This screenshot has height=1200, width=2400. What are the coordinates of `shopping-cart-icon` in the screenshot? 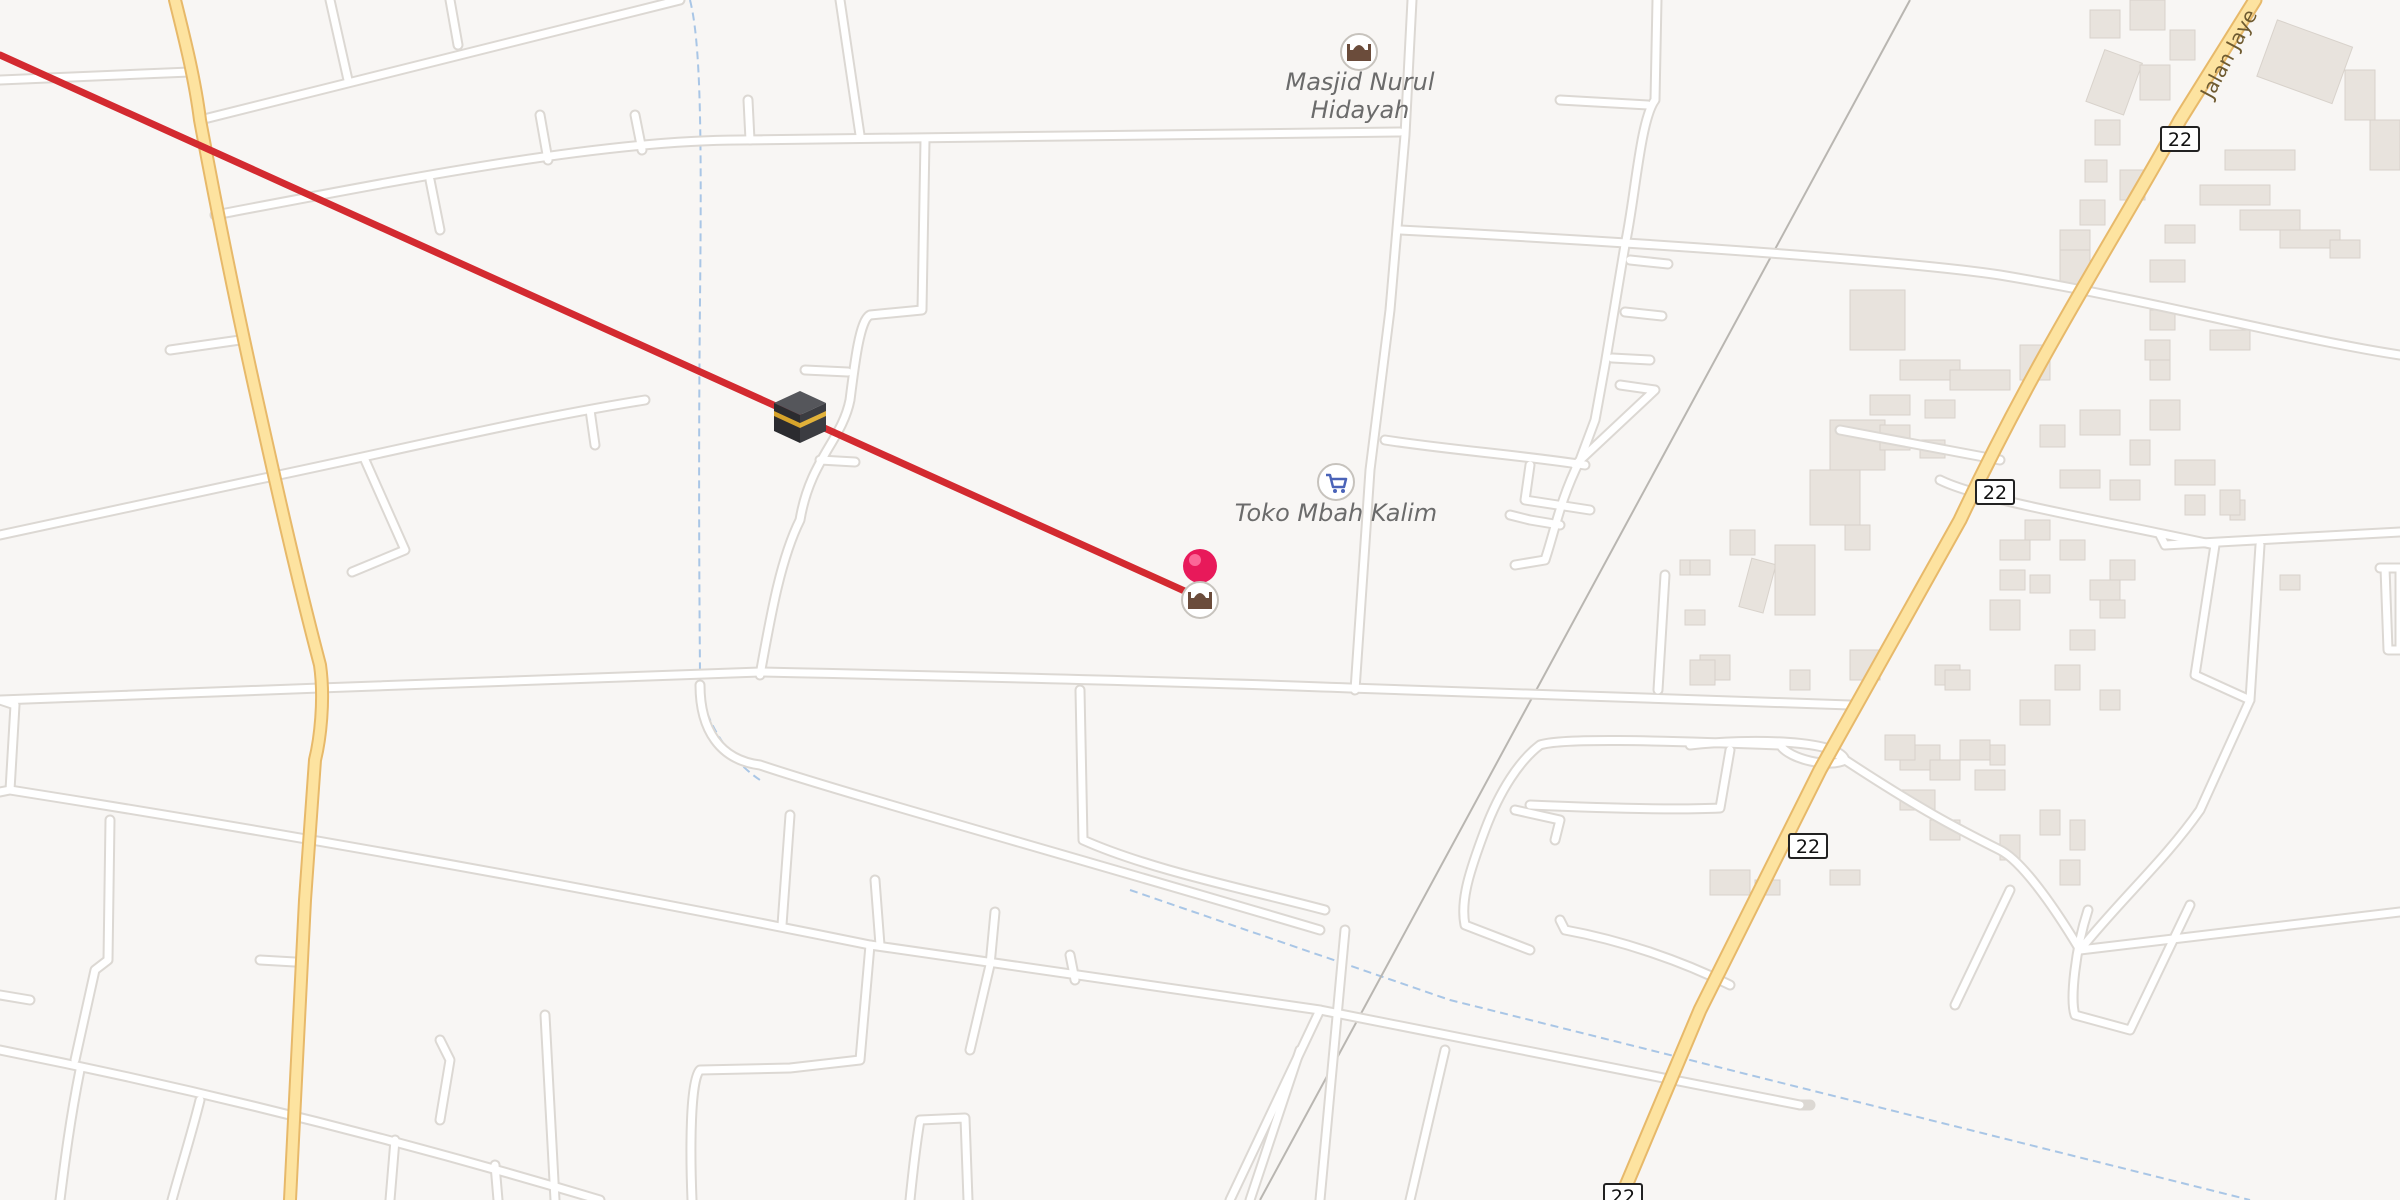 It's located at (1336, 482).